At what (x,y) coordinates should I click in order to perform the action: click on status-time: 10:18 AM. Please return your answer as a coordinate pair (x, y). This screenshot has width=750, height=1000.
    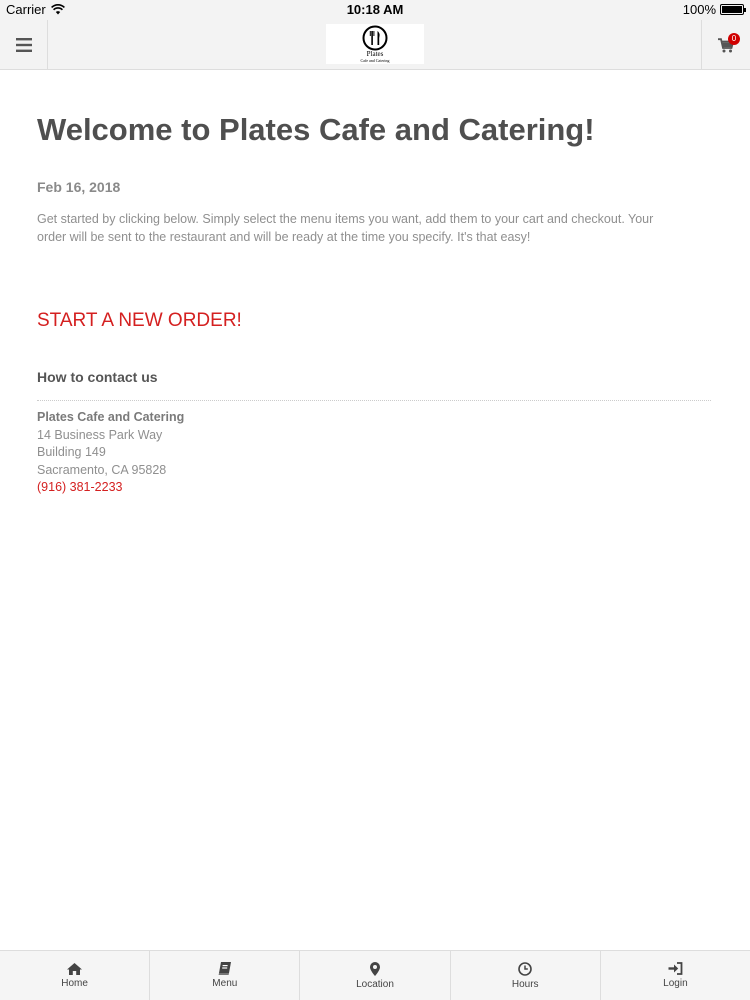
    Looking at the image, I should click on (375, 9).